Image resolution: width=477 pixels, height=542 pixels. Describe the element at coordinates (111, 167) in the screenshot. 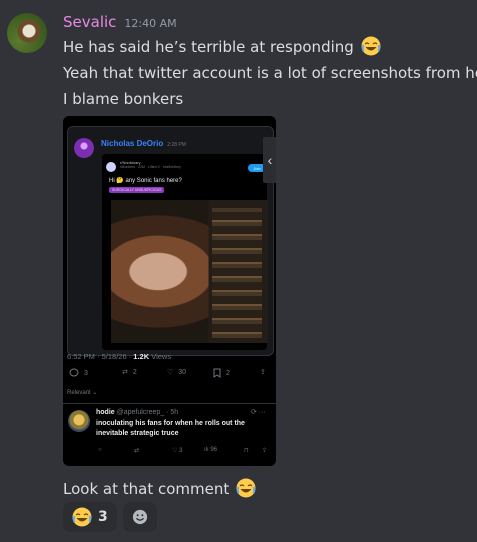

I see `inner-avatar` at that location.